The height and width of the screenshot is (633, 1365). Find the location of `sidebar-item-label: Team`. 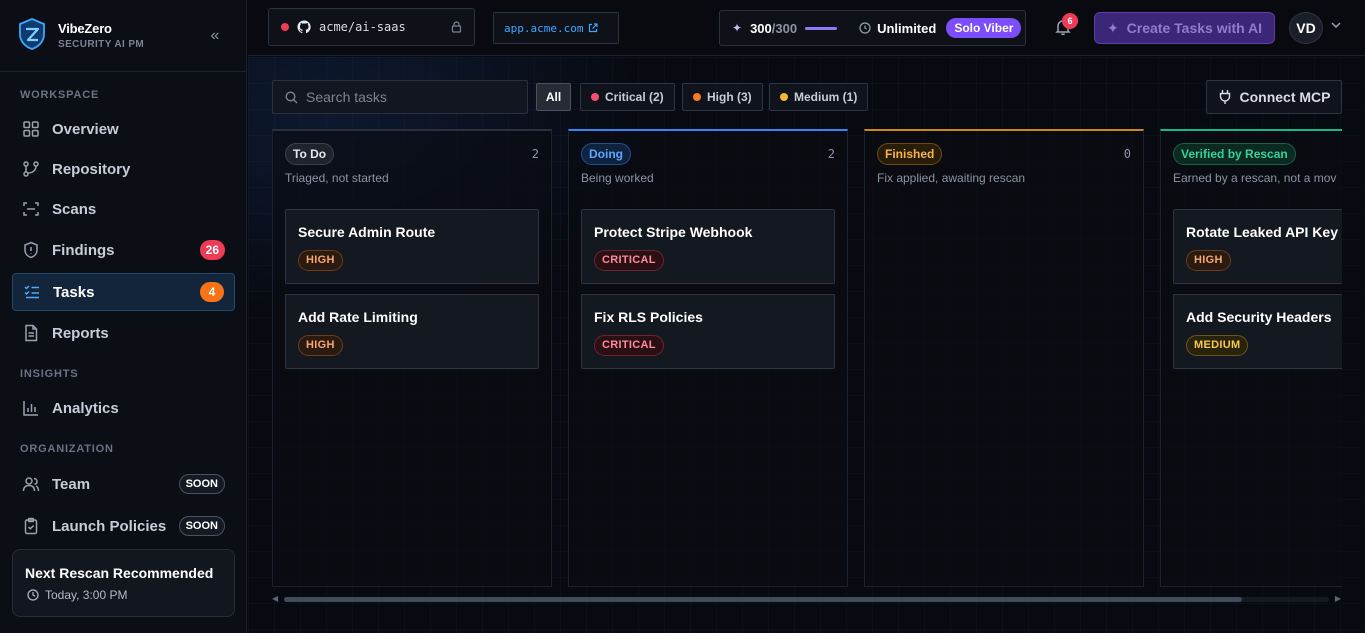

sidebar-item-label: Team is located at coordinates (71, 484).